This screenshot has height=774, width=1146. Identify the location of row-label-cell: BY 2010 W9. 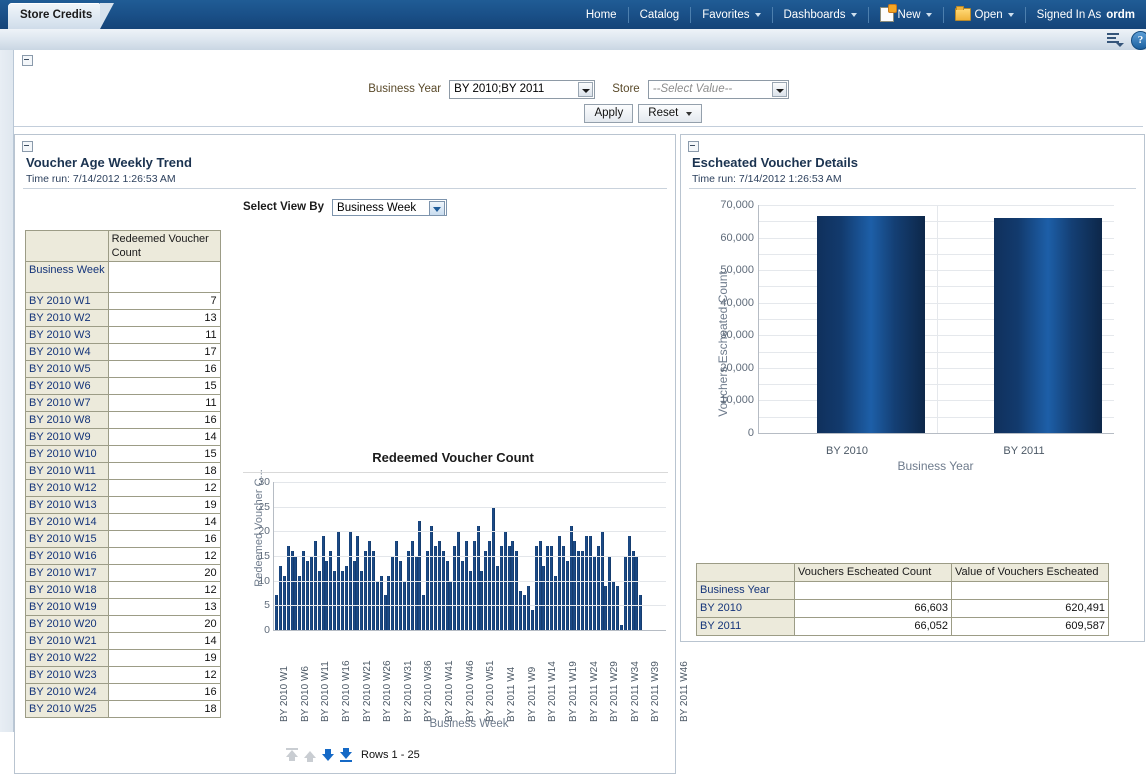
(67, 437).